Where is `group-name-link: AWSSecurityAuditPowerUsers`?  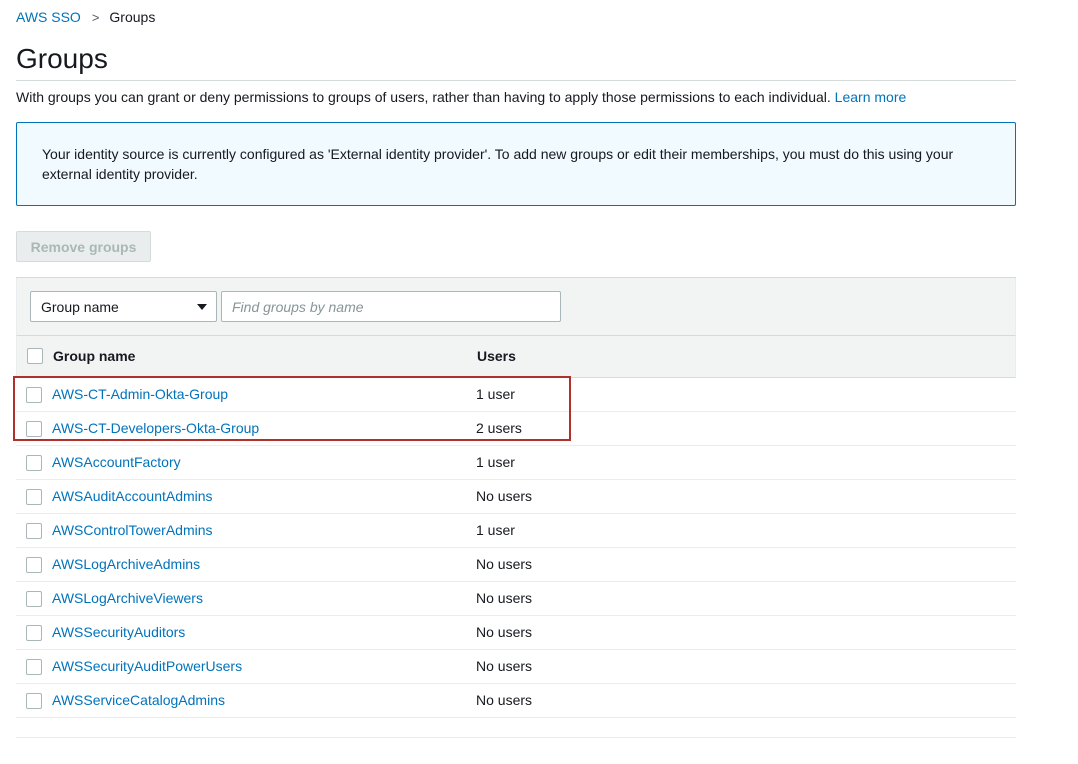
group-name-link: AWSSecurityAuditPowerUsers is located at coordinates (147, 666).